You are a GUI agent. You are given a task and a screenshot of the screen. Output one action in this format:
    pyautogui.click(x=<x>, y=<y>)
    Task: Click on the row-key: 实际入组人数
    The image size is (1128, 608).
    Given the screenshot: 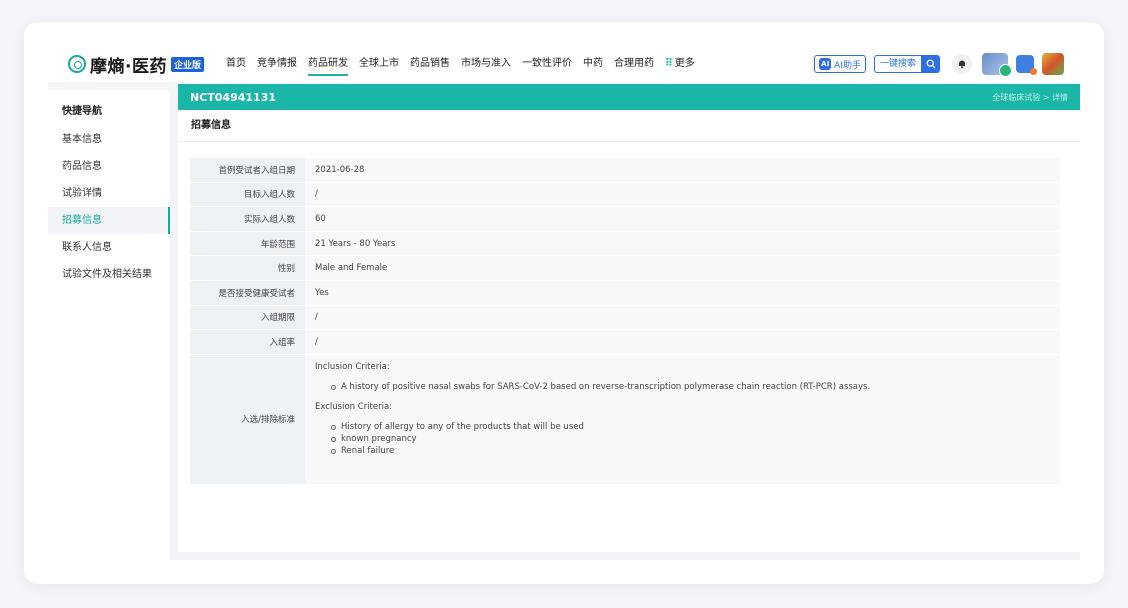 What is the action you would take?
    pyautogui.click(x=247, y=219)
    